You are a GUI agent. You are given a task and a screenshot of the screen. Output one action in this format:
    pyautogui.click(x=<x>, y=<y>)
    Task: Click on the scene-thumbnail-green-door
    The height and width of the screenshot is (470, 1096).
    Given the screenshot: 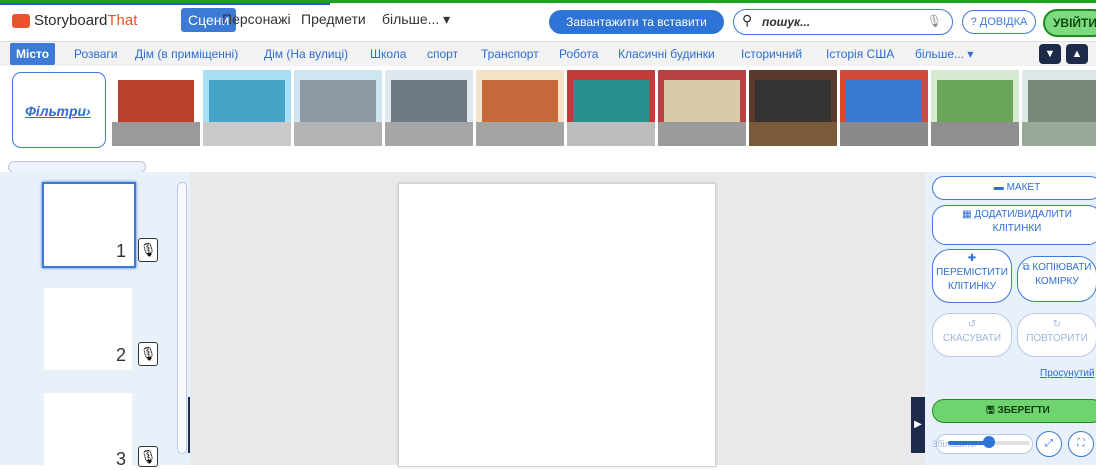 What is the action you would take?
    pyautogui.click(x=611, y=108)
    